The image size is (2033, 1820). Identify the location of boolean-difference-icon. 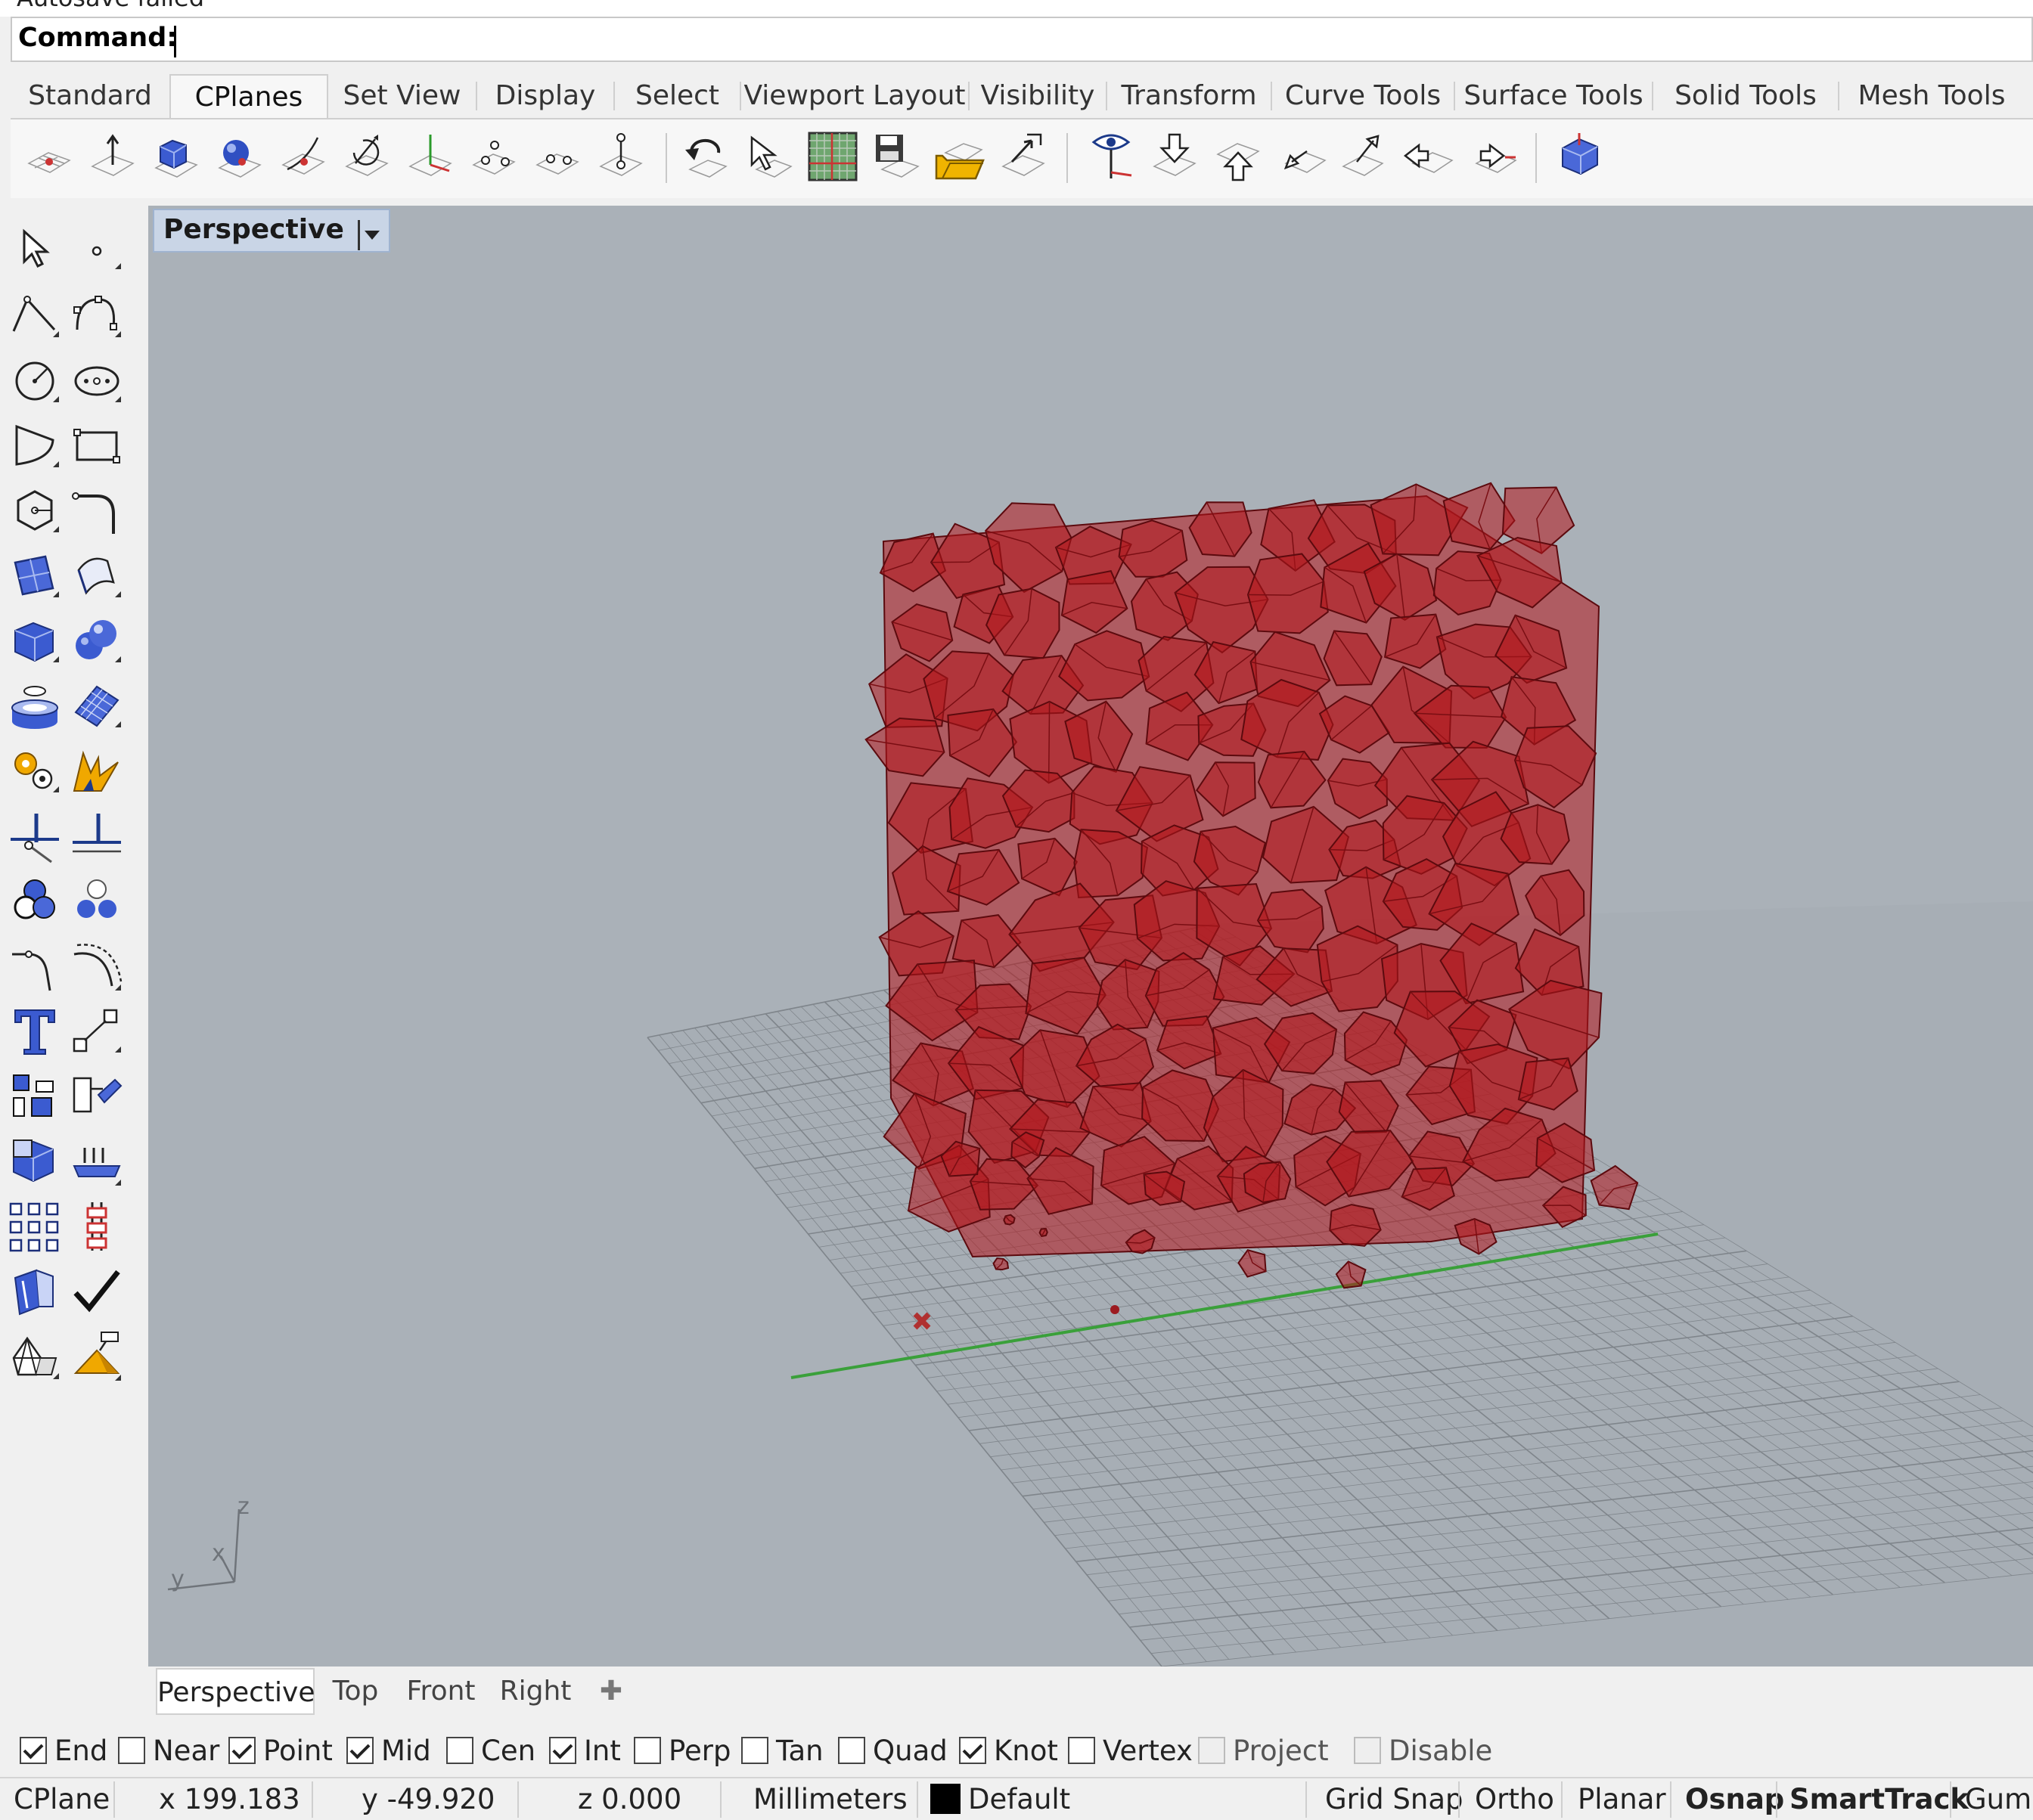
(35, 901).